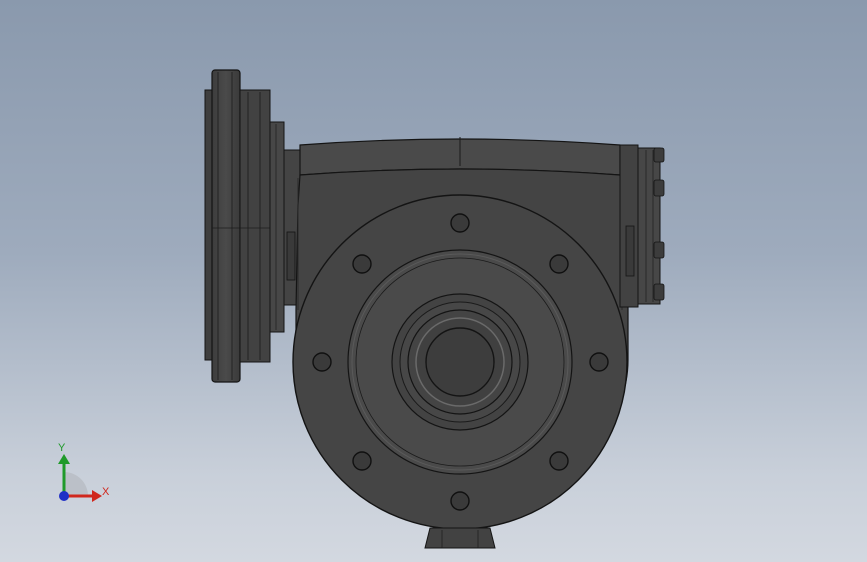 The height and width of the screenshot is (562, 867). Describe the element at coordinates (76, 484) in the screenshot. I see `triad-arc` at that location.